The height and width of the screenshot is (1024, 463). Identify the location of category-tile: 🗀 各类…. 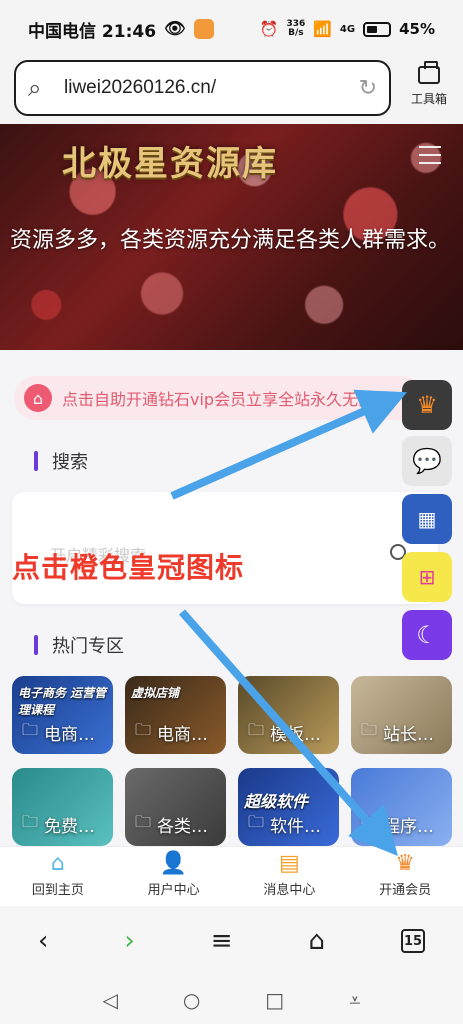
(175, 807).